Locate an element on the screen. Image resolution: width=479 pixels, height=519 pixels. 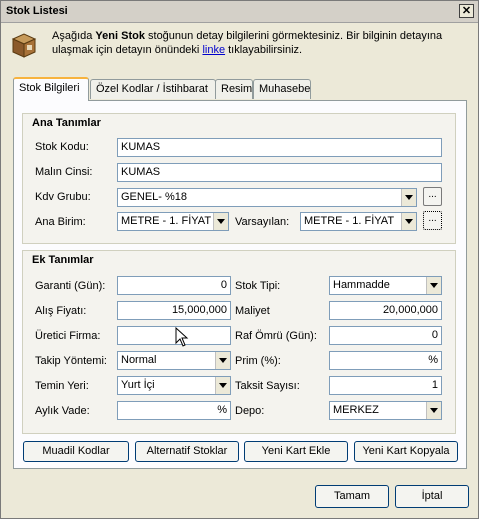
close-button: ✕ is located at coordinates (466, 11).